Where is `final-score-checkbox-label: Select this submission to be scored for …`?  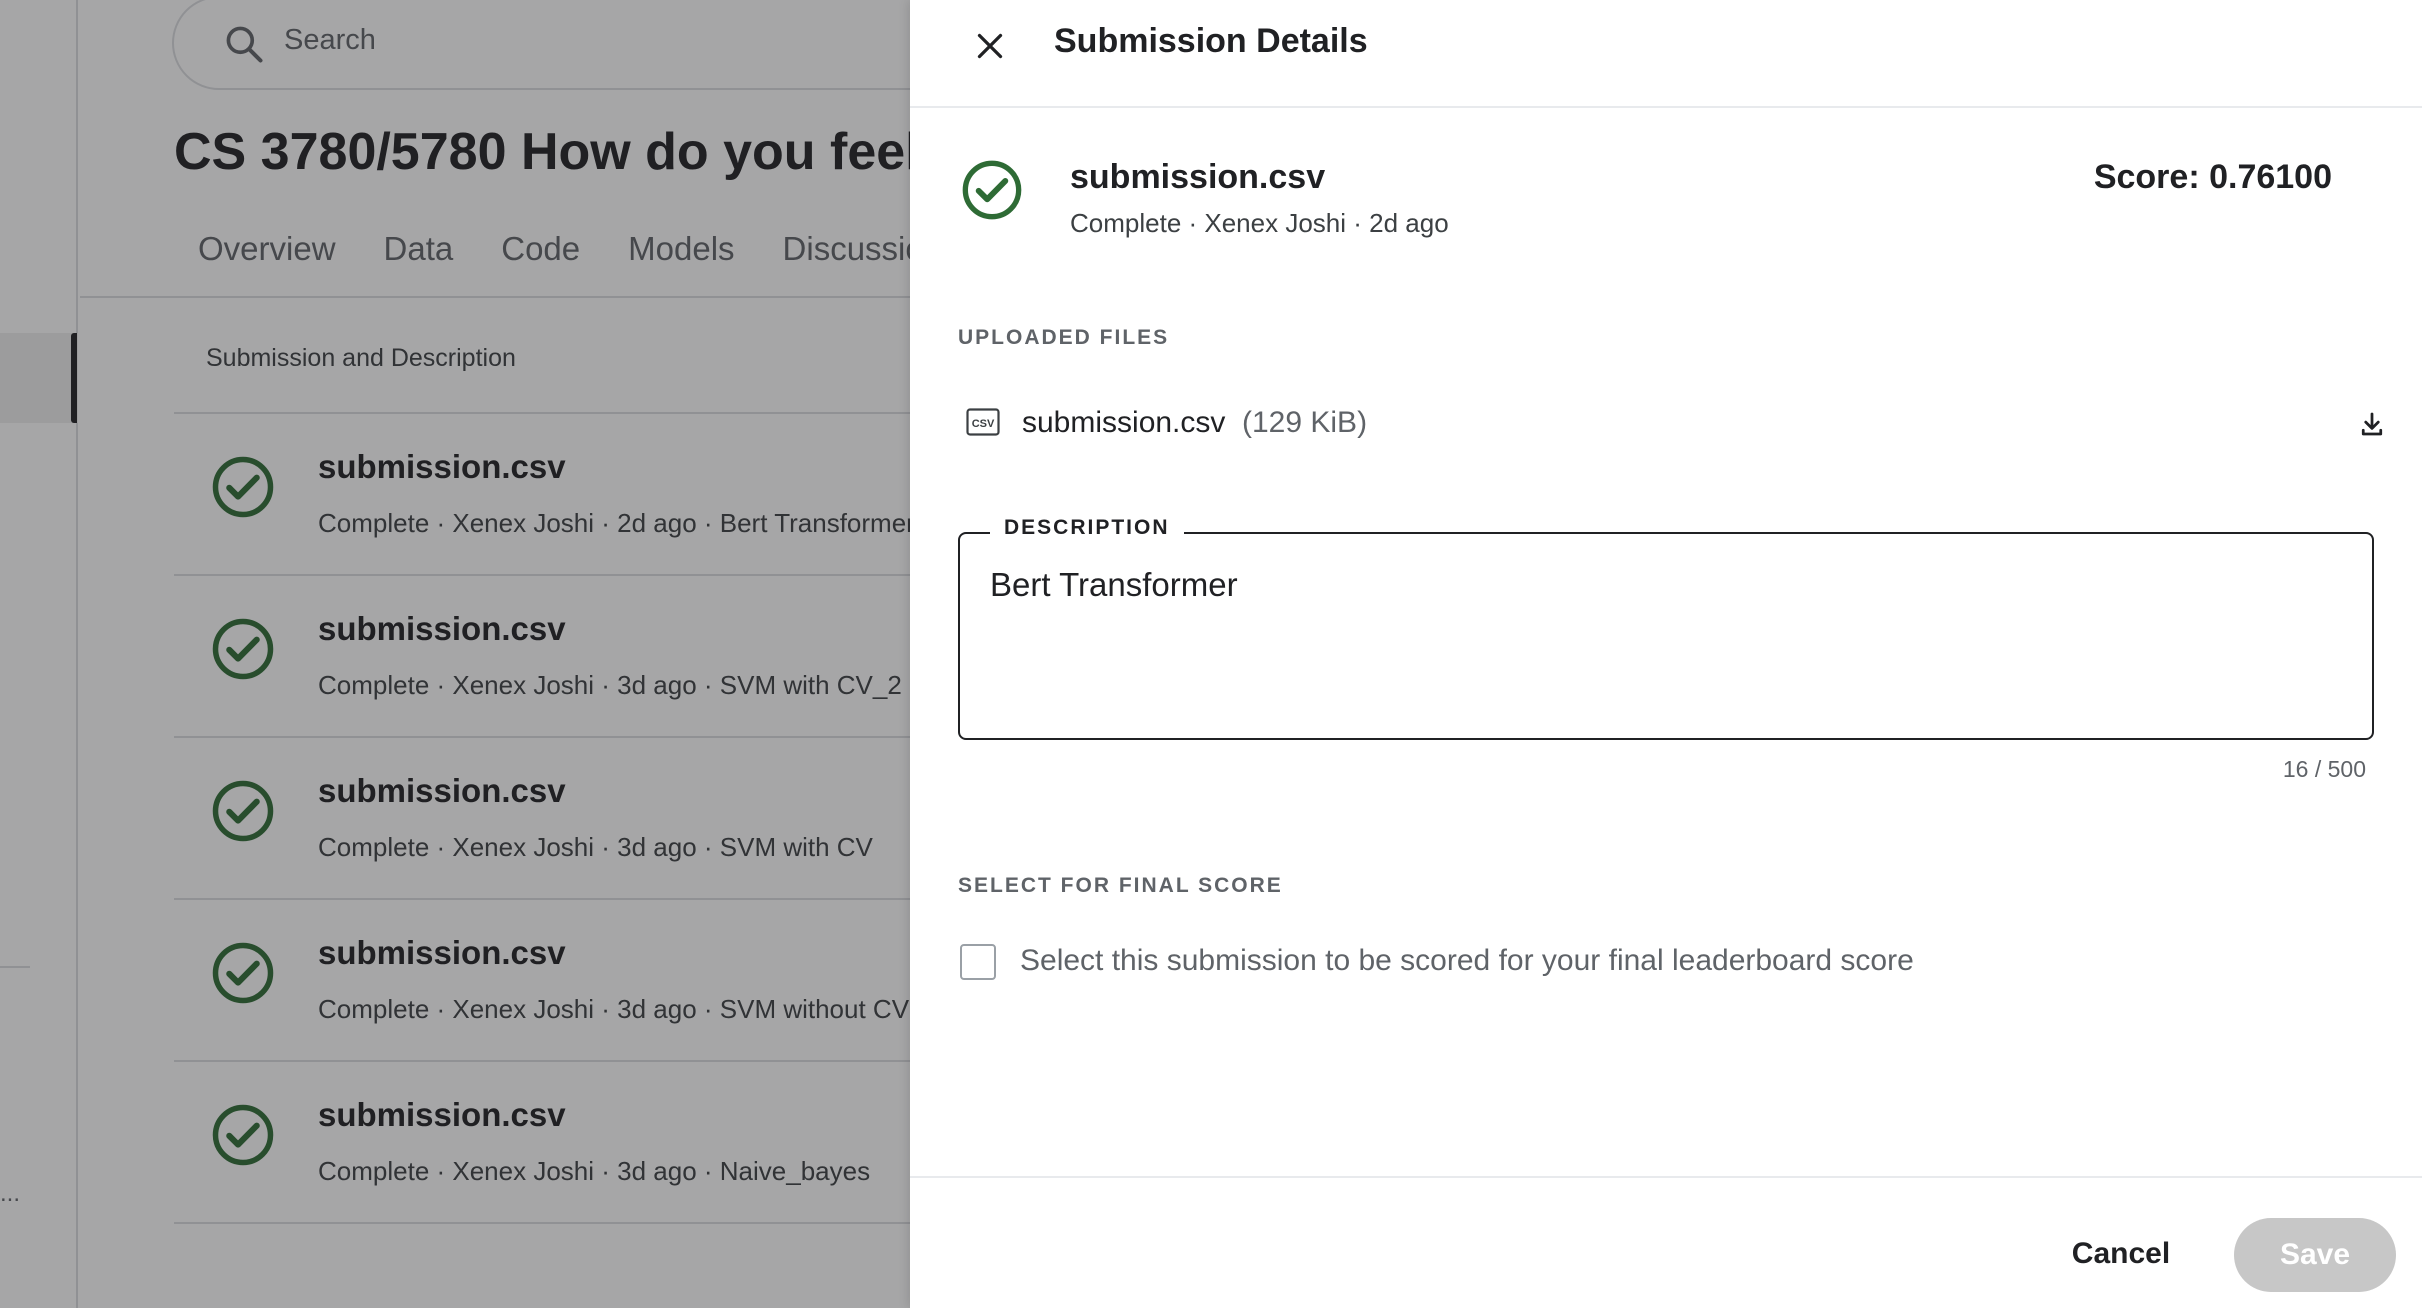
final-score-checkbox-label: Select this submission to be scored for … is located at coordinates (1467, 961).